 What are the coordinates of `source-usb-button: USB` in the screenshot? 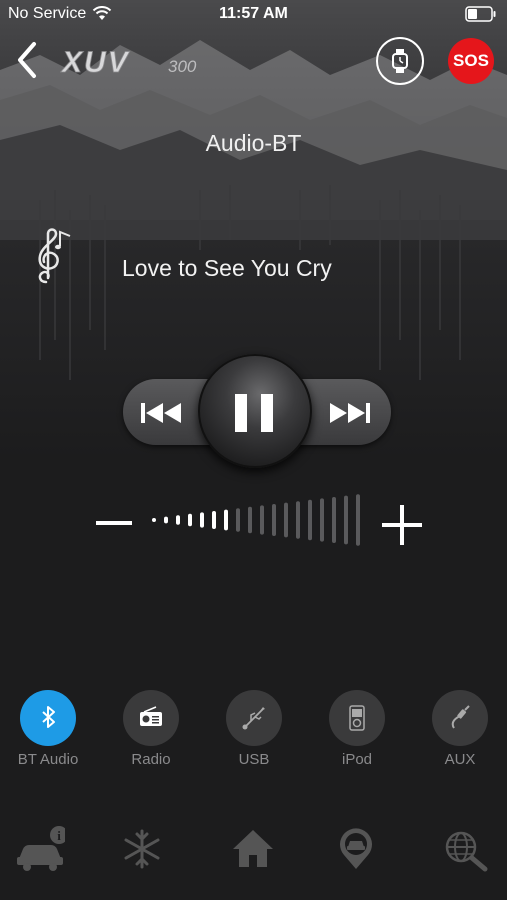 It's located at (254, 729).